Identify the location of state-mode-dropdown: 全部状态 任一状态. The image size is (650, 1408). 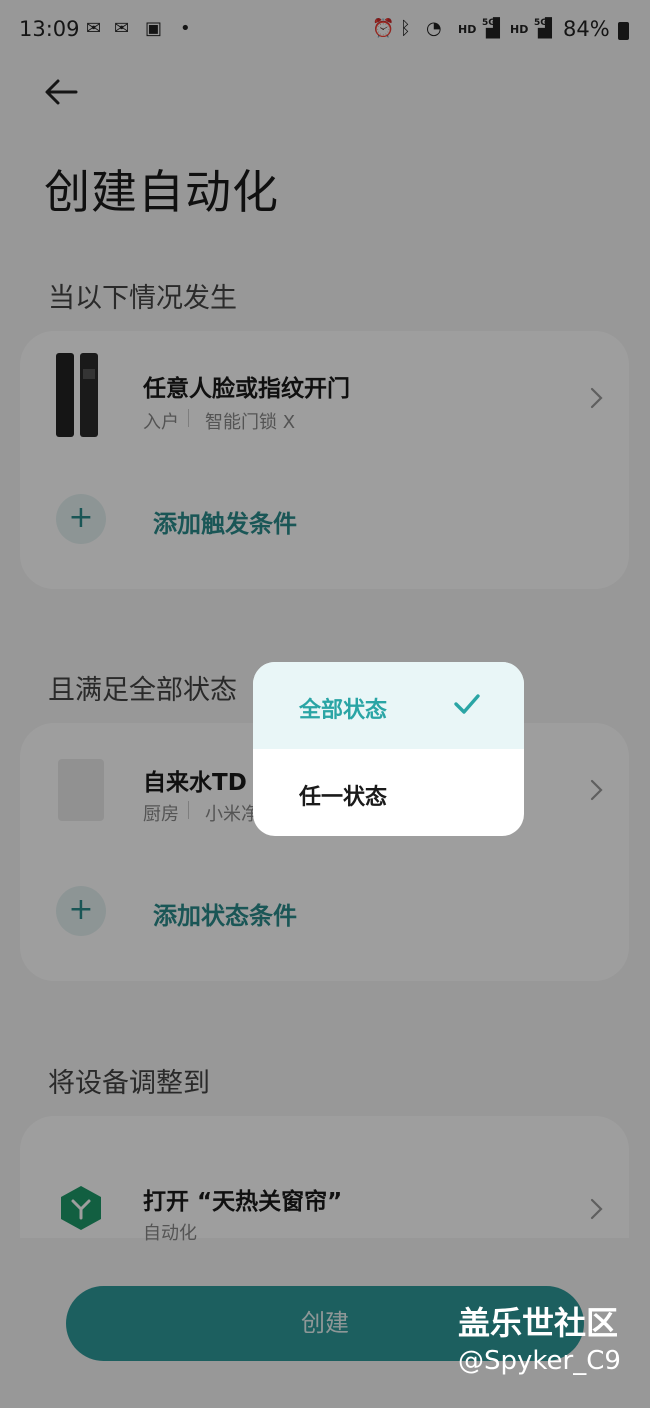
(388, 749).